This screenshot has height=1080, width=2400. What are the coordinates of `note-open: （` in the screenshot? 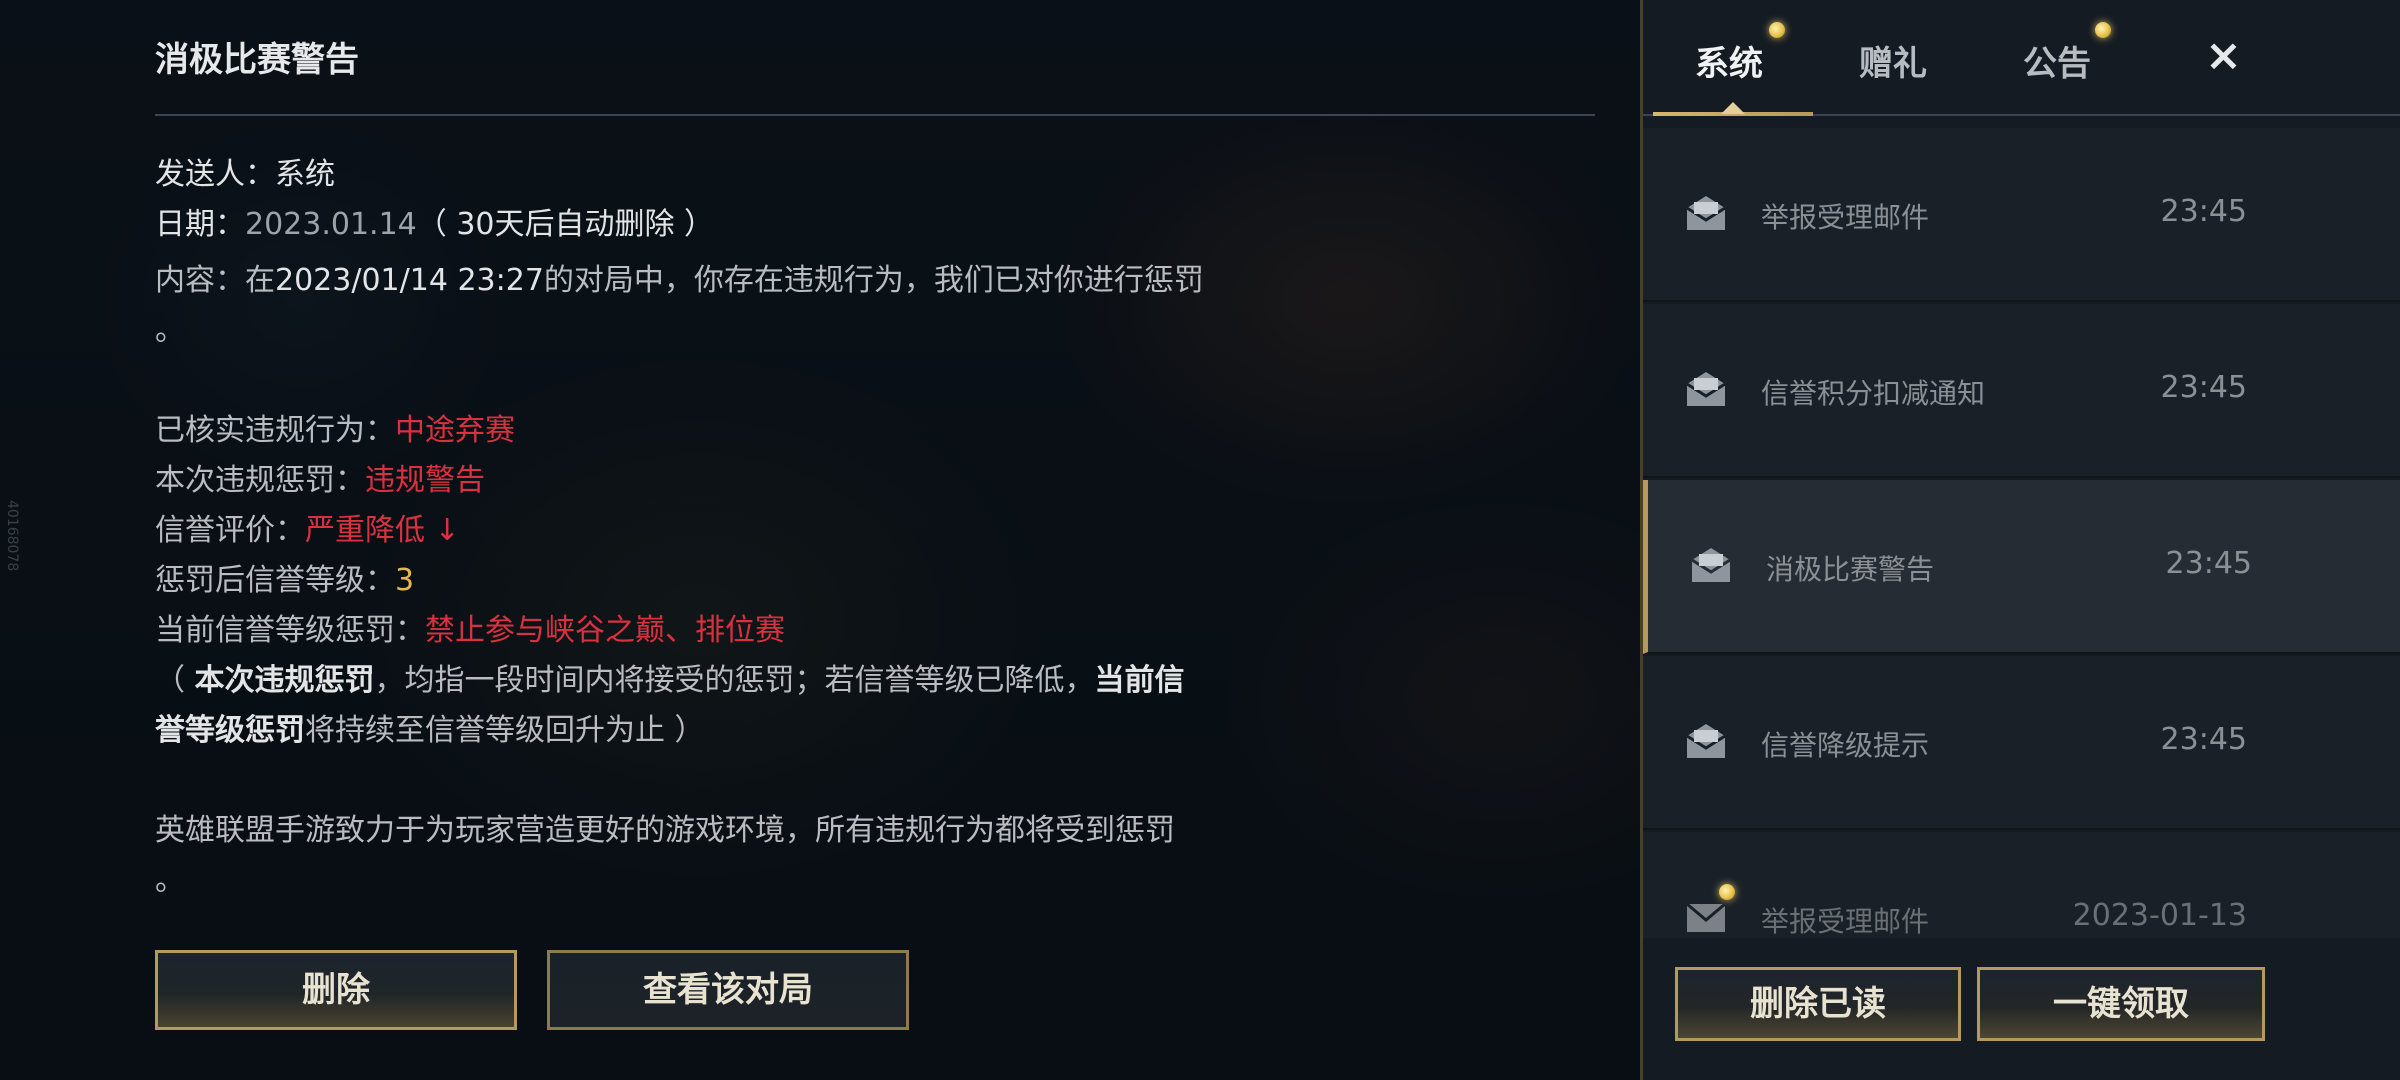 It's located at (175, 680).